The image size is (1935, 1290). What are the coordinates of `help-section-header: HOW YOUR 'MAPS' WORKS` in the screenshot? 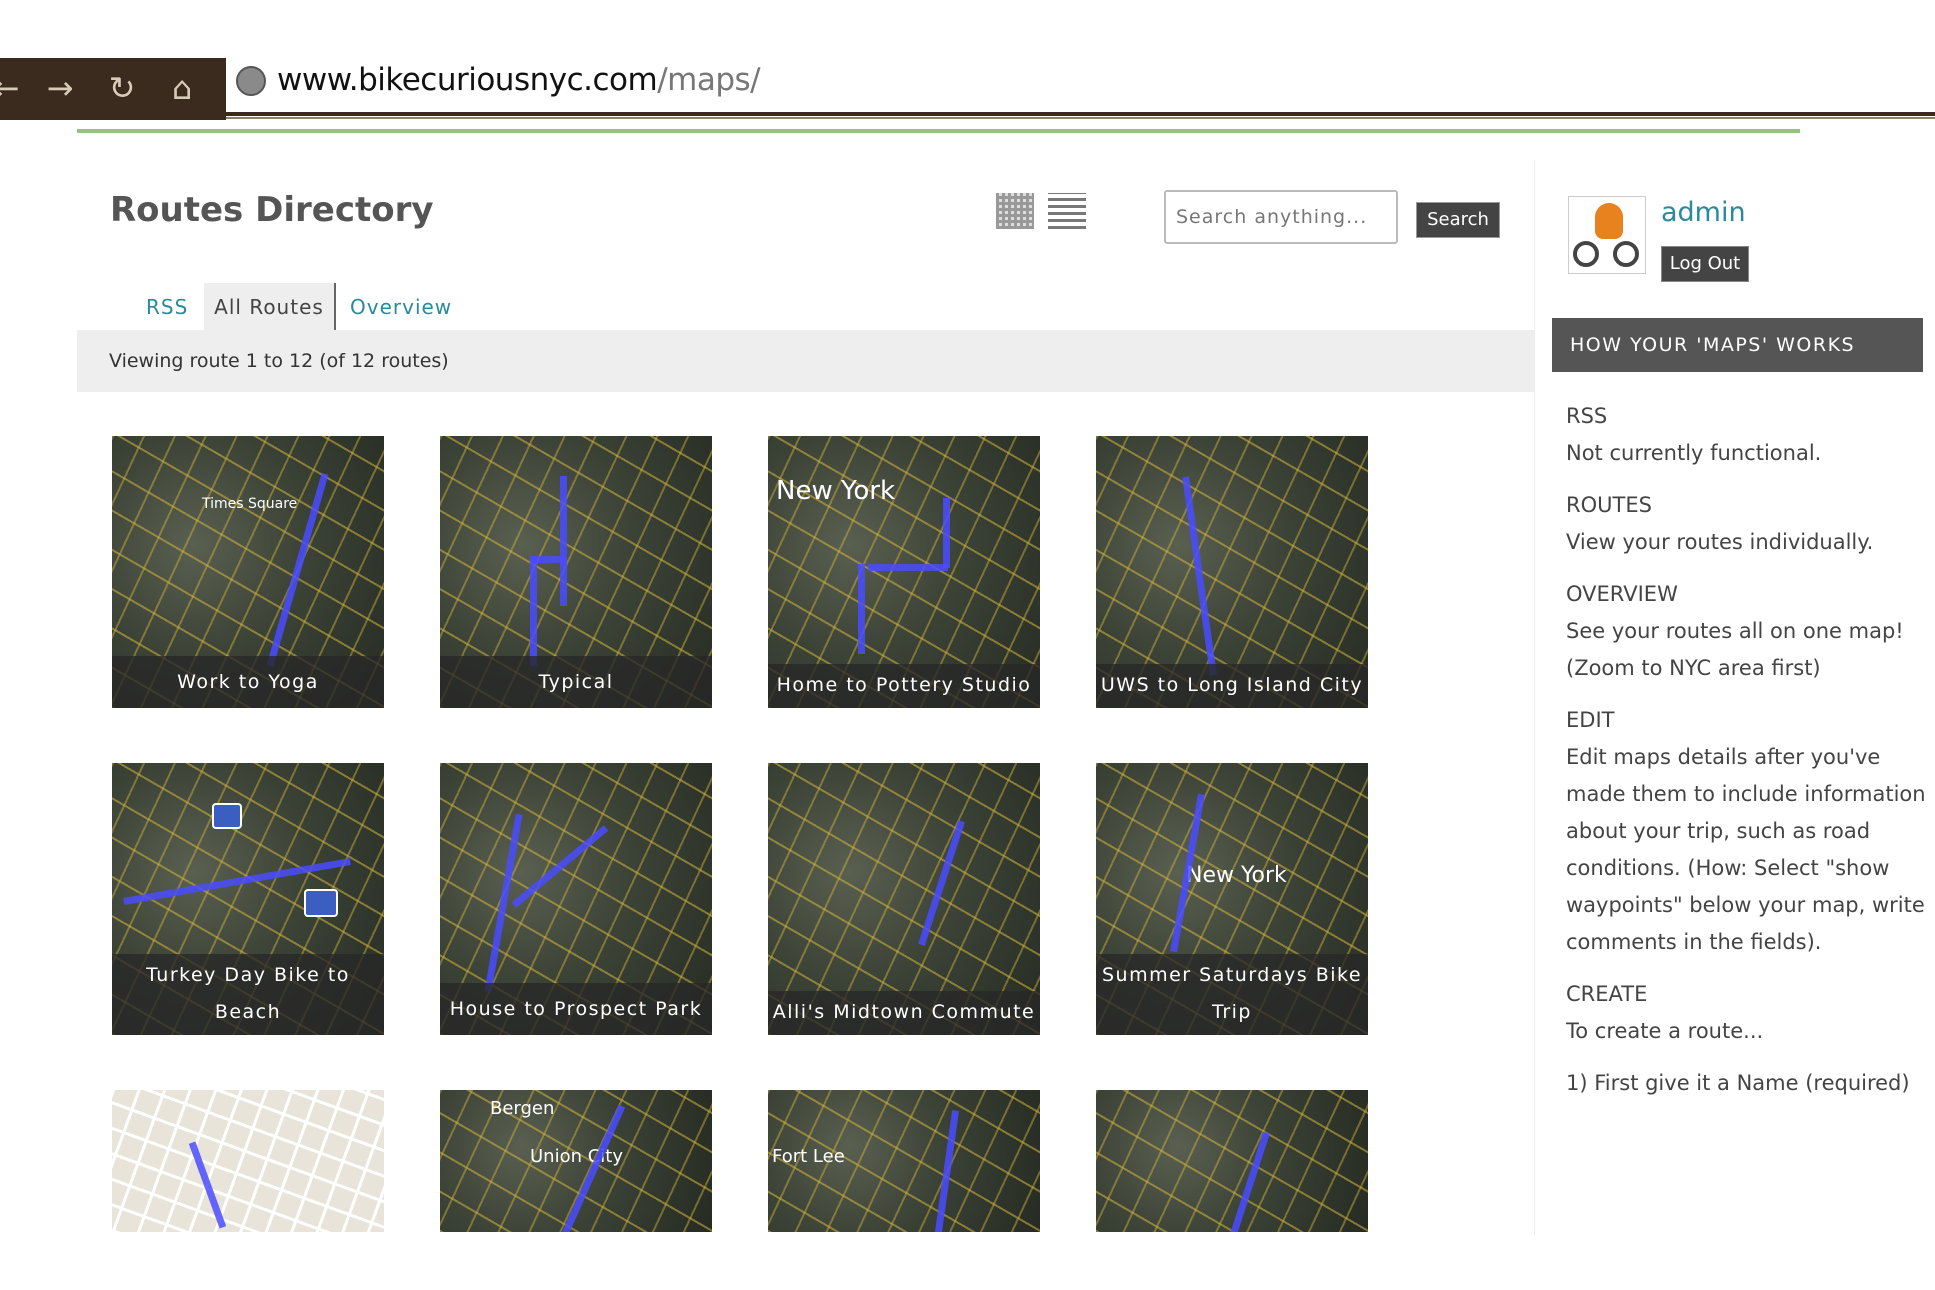 It's located at (1737, 345).